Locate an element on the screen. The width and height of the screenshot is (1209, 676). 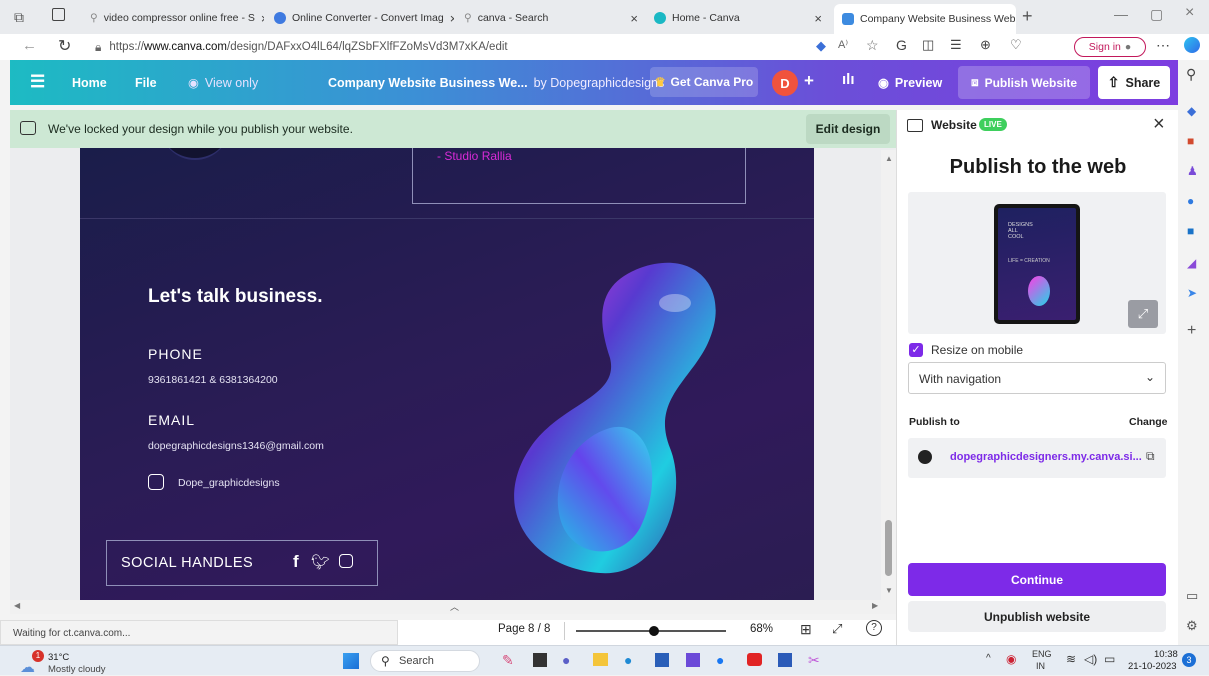
scroll-up-icon: ▲ is located at coordinates (889, 158).